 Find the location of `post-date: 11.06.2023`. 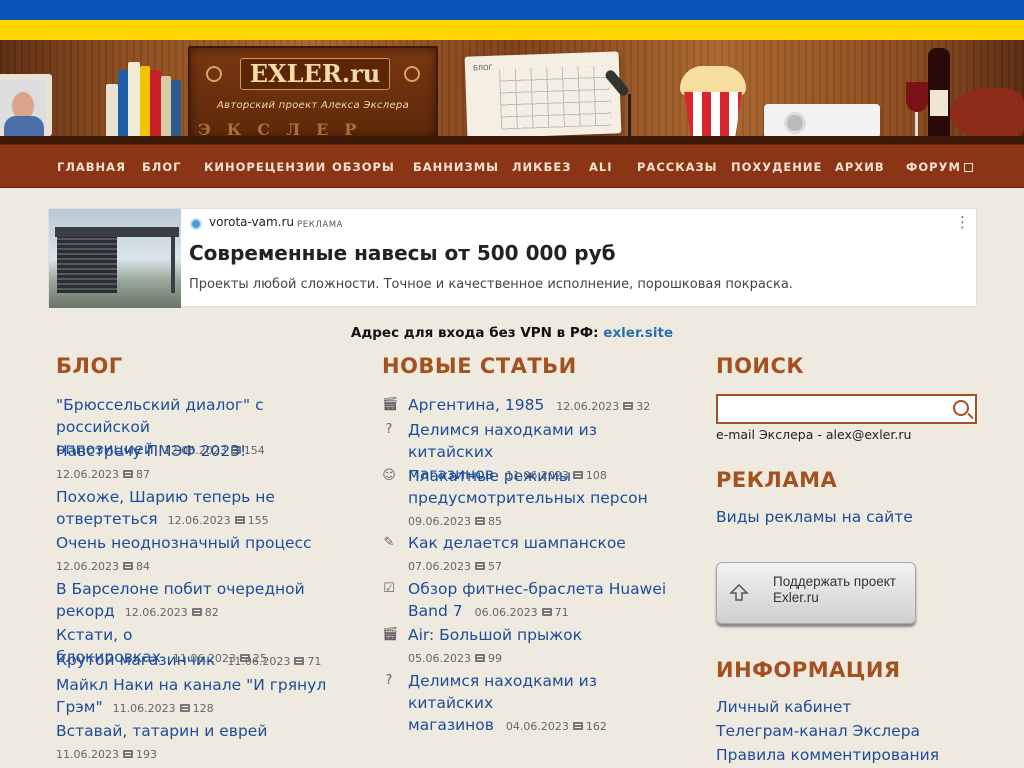

post-date: 11.06.2023 is located at coordinates (144, 708).